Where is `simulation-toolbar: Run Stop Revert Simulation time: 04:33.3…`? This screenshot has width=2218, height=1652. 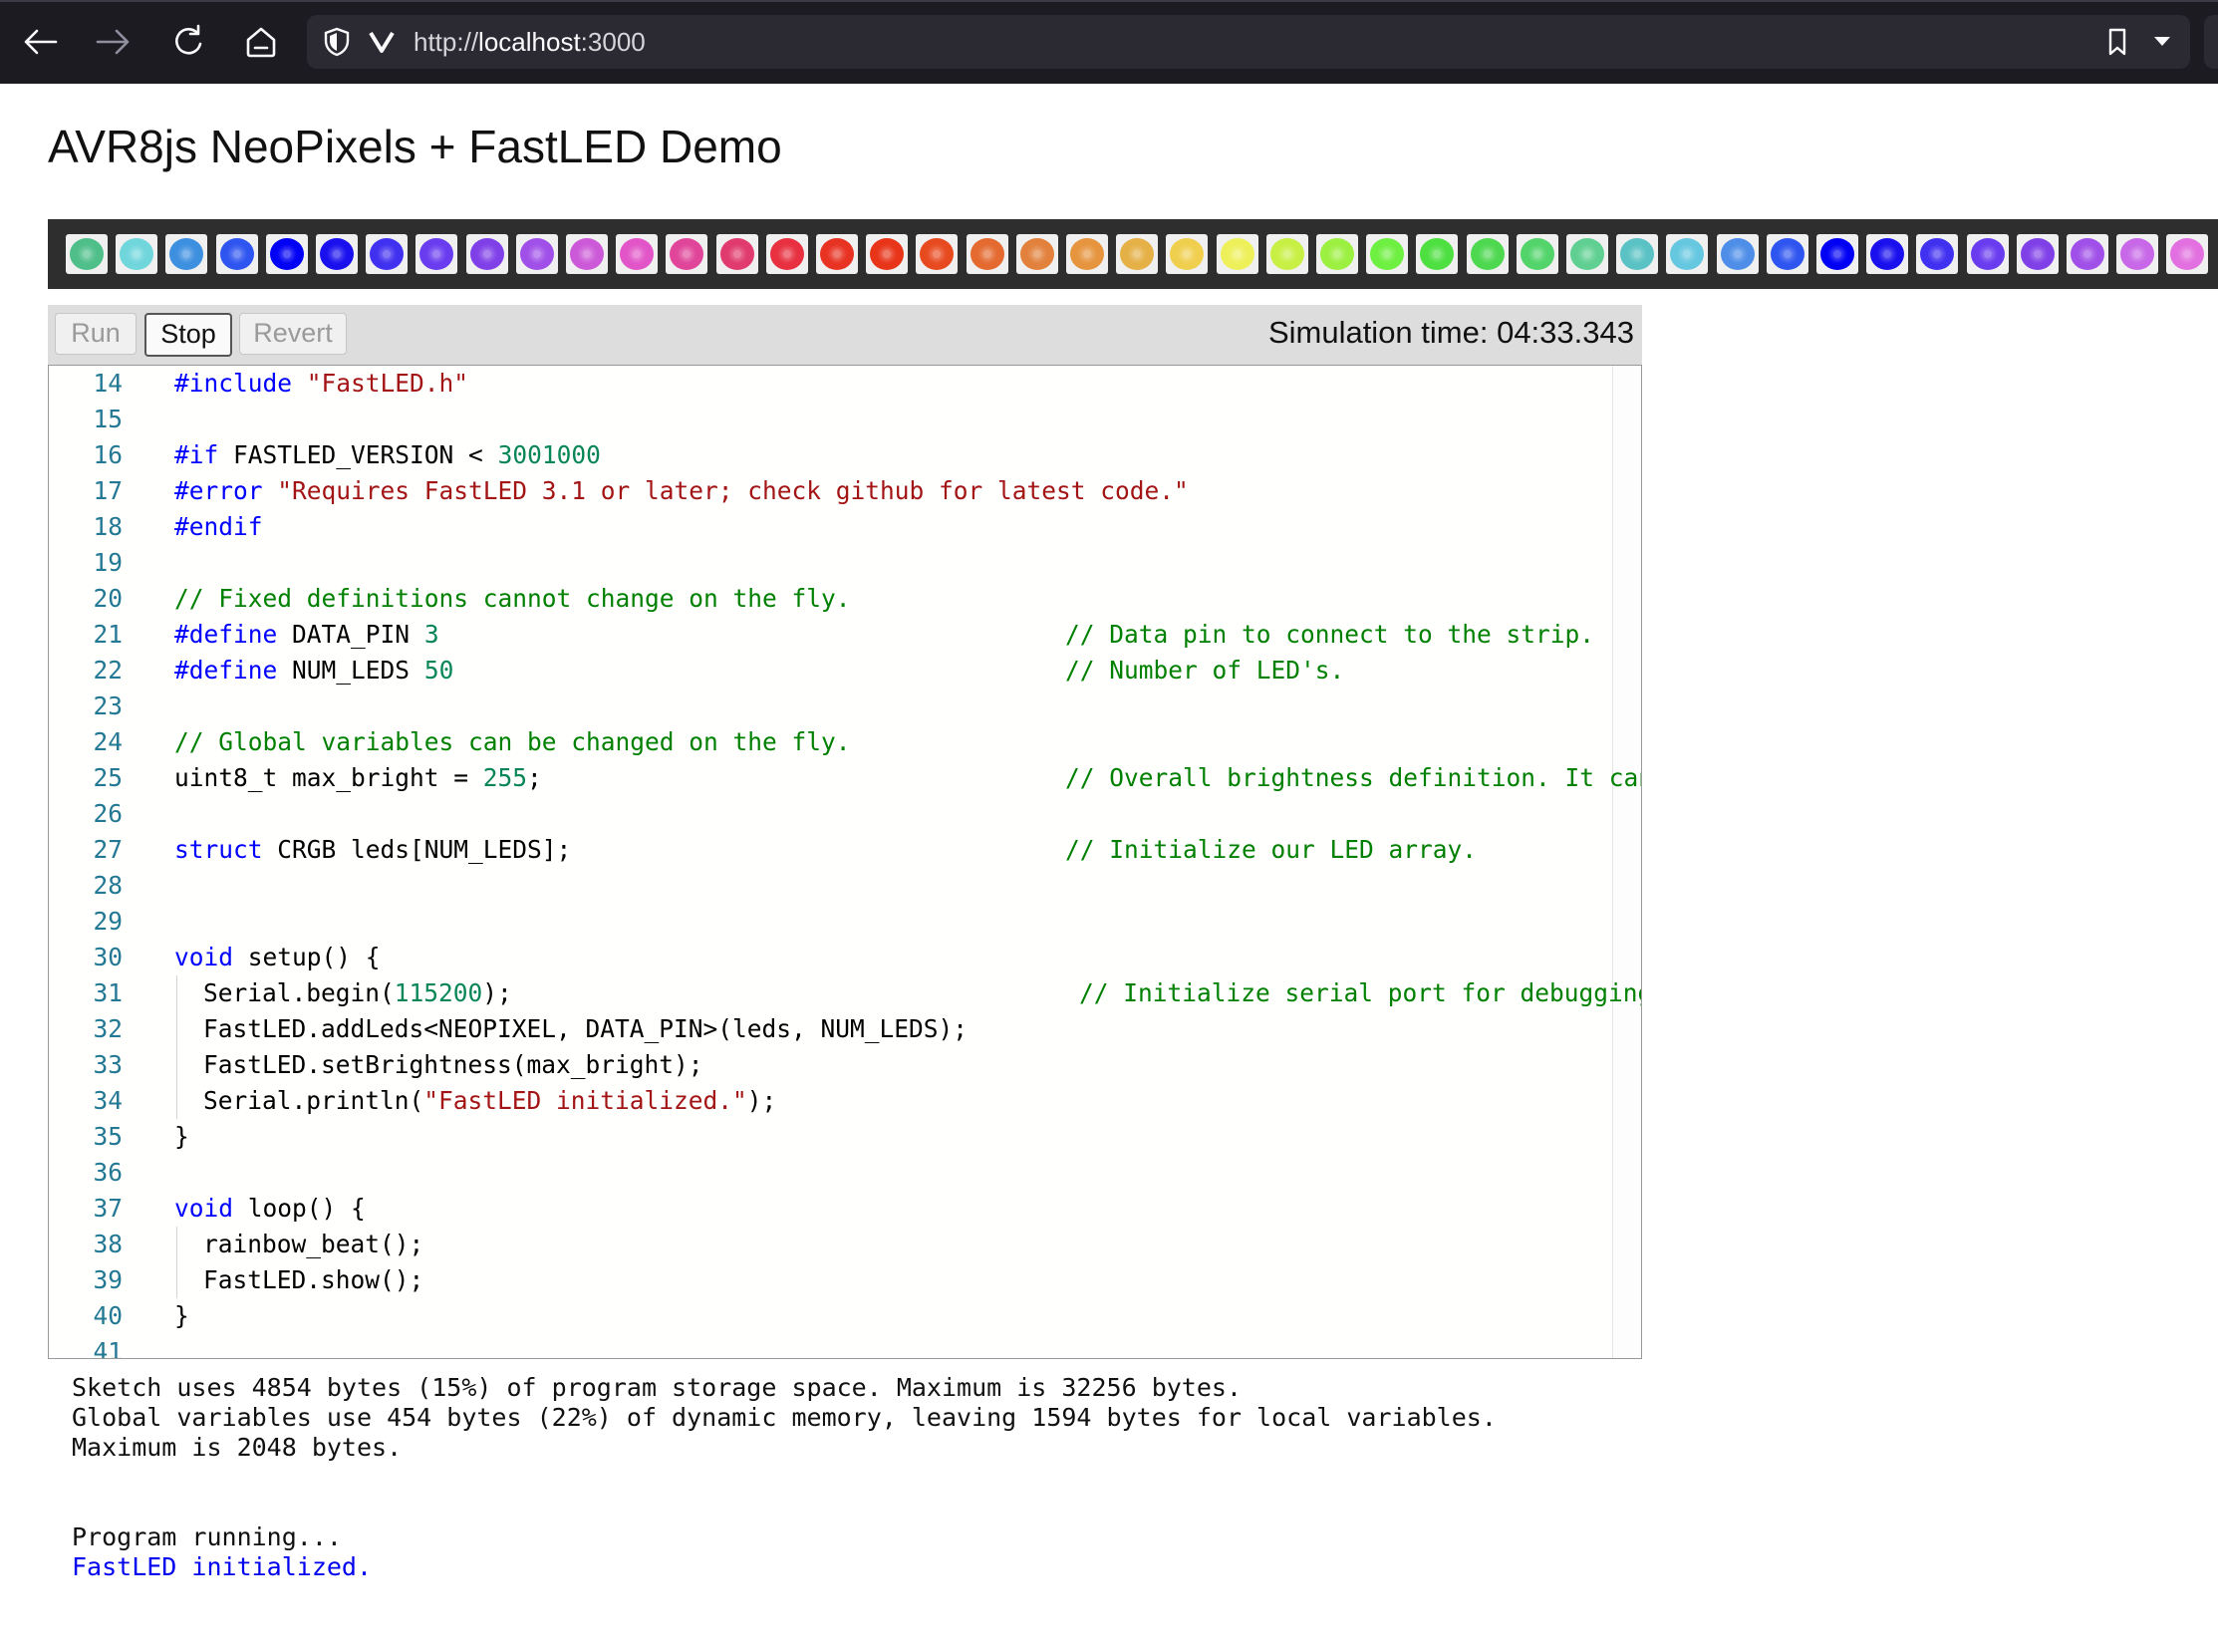 simulation-toolbar: Run Stop Revert Simulation time: 04:33.3… is located at coordinates (845, 335).